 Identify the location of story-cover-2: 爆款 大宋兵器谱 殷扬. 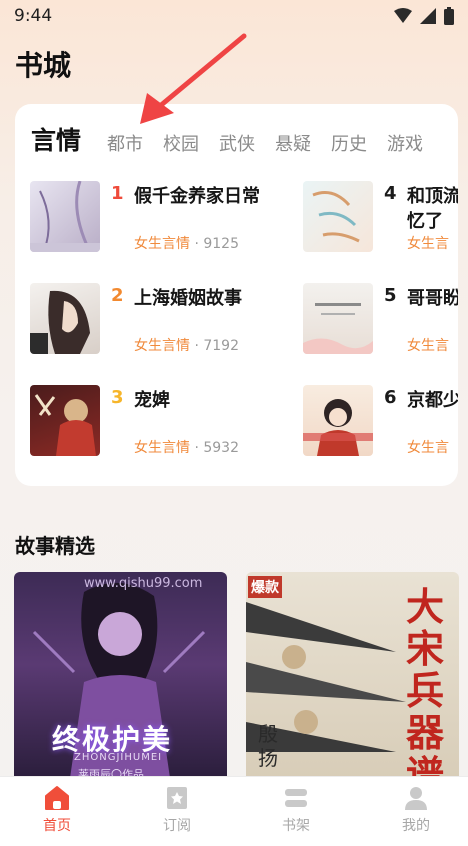
(352, 675).